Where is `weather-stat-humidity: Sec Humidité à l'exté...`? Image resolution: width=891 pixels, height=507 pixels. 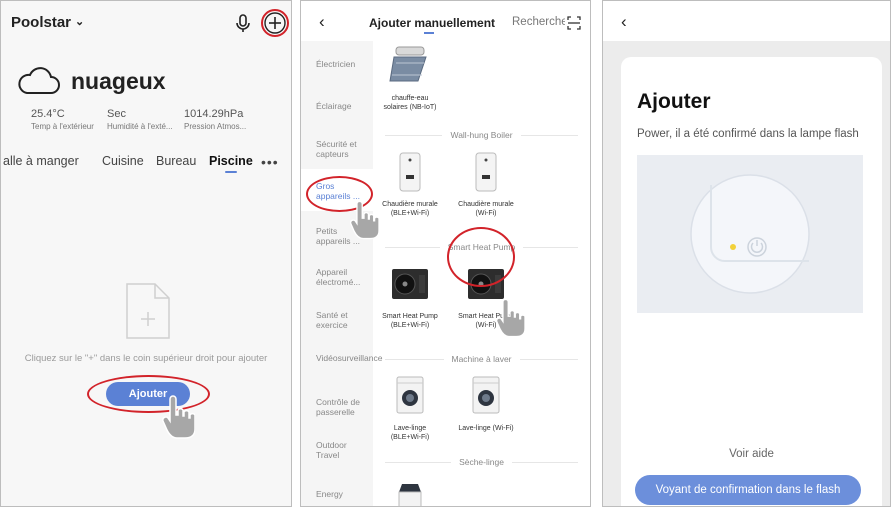 weather-stat-humidity: Sec Humidité à l'exté... is located at coordinates (140, 119).